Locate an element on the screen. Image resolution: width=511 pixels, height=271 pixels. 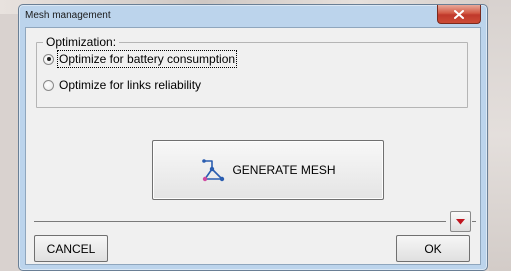
optimization-legend: Optimization: is located at coordinates (81, 42).